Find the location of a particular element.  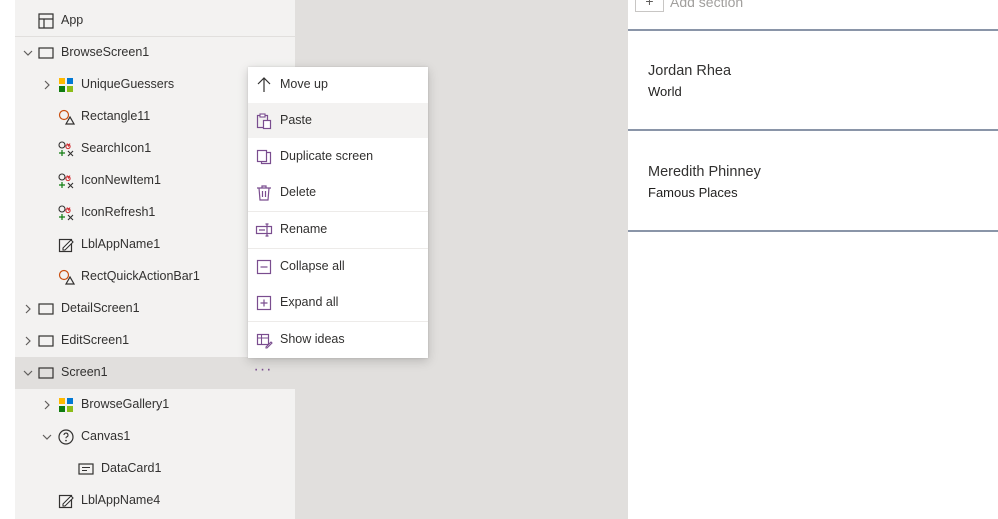

tree-node-label: RectQuickActionBar1 is located at coordinates (140, 276).